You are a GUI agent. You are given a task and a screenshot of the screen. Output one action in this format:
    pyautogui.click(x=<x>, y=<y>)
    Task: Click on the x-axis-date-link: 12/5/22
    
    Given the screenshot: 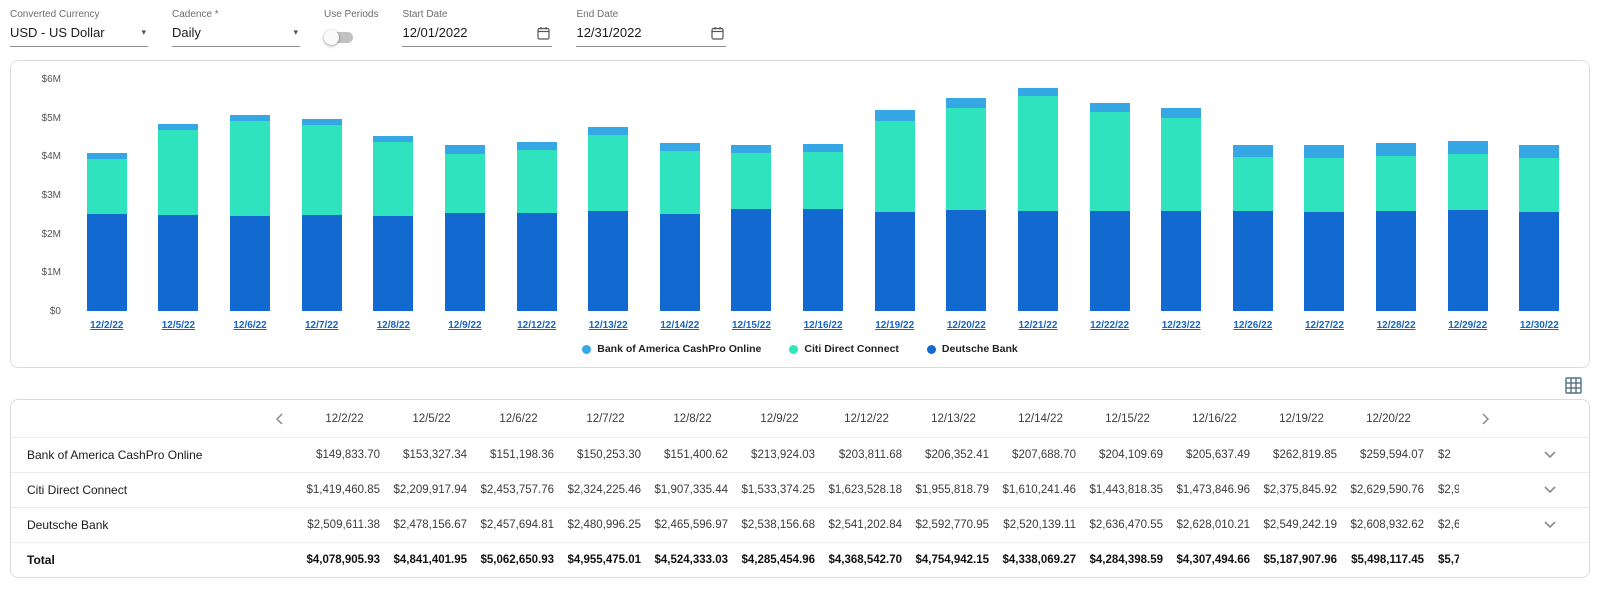 What is the action you would take?
    pyautogui.click(x=178, y=325)
    